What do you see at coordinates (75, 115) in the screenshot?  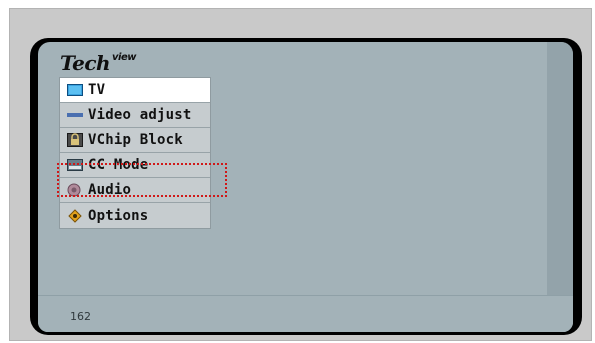 I see `video-adjust-icon` at bounding box center [75, 115].